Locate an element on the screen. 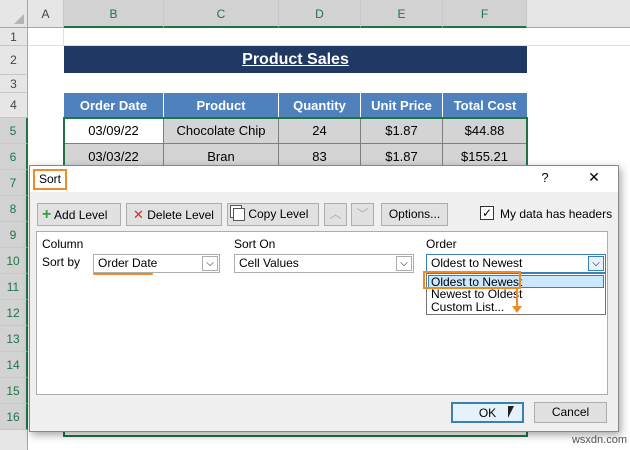  headers-checkbox-label: My data has headers is located at coordinates (556, 214).